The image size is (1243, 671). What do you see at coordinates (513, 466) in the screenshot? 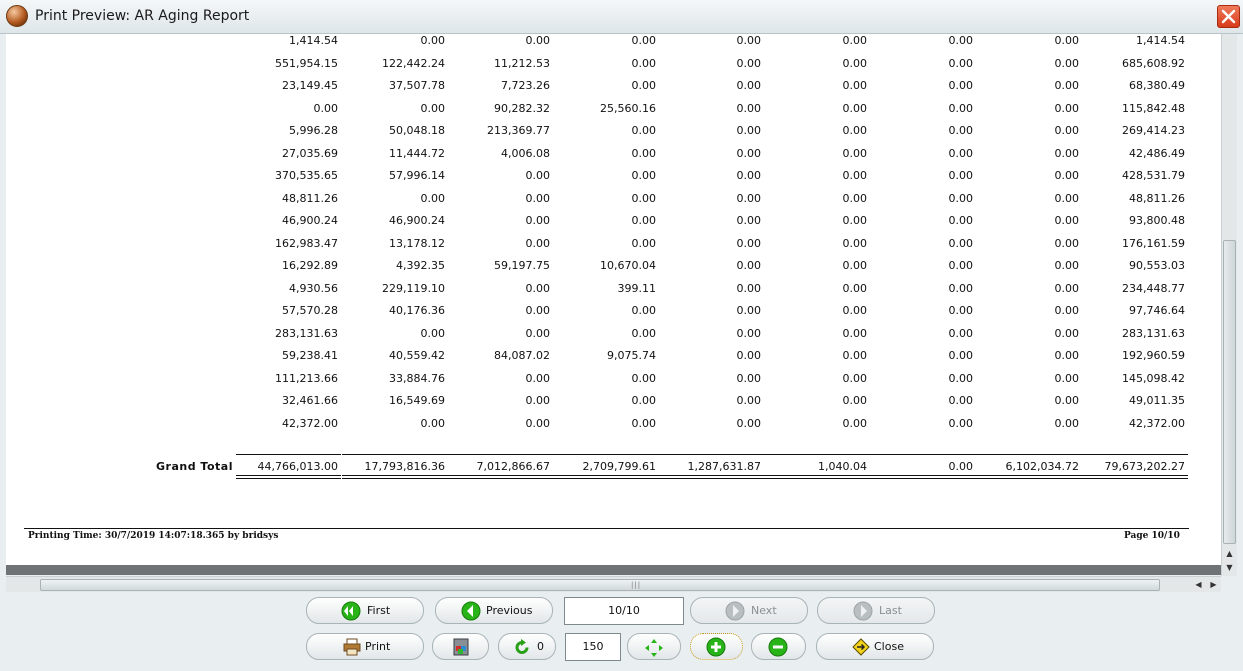
I see `grand-total-cell: 7,012,866.67` at bounding box center [513, 466].